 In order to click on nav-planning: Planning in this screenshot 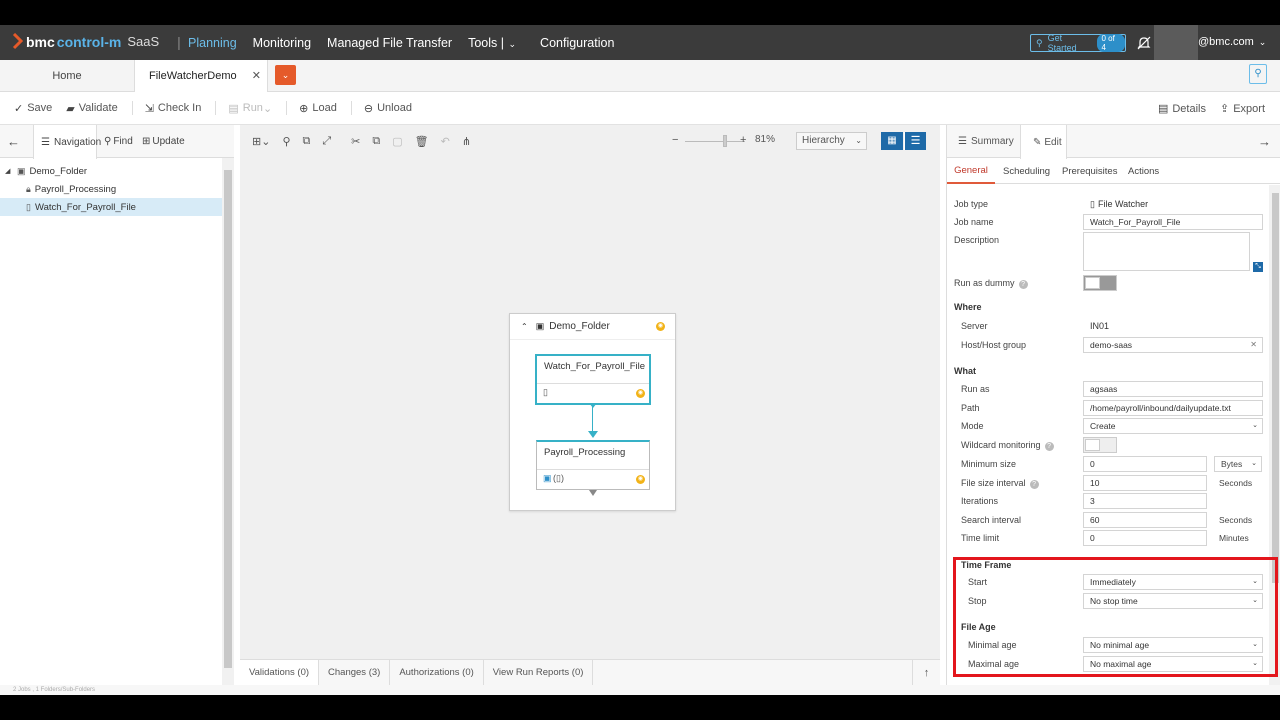, I will do `click(212, 43)`.